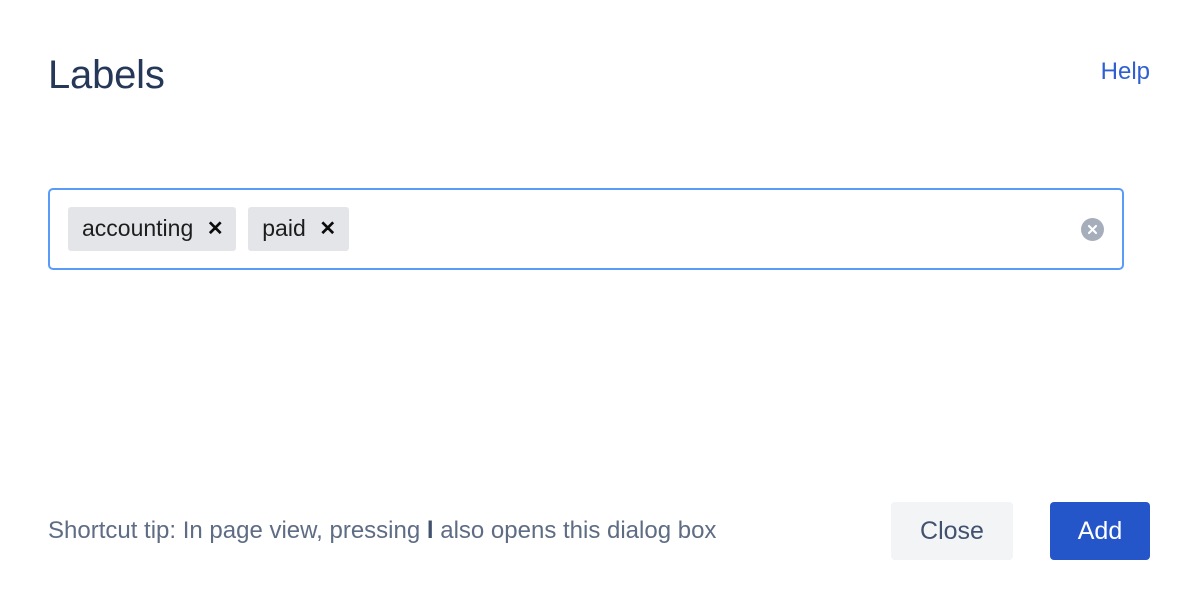 The height and width of the screenshot is (608, 1196). What do you see at coordinates (1020, 531) in the screenshot?
I see `footer-actions: Close Add` at bounding box center [1020, 531].